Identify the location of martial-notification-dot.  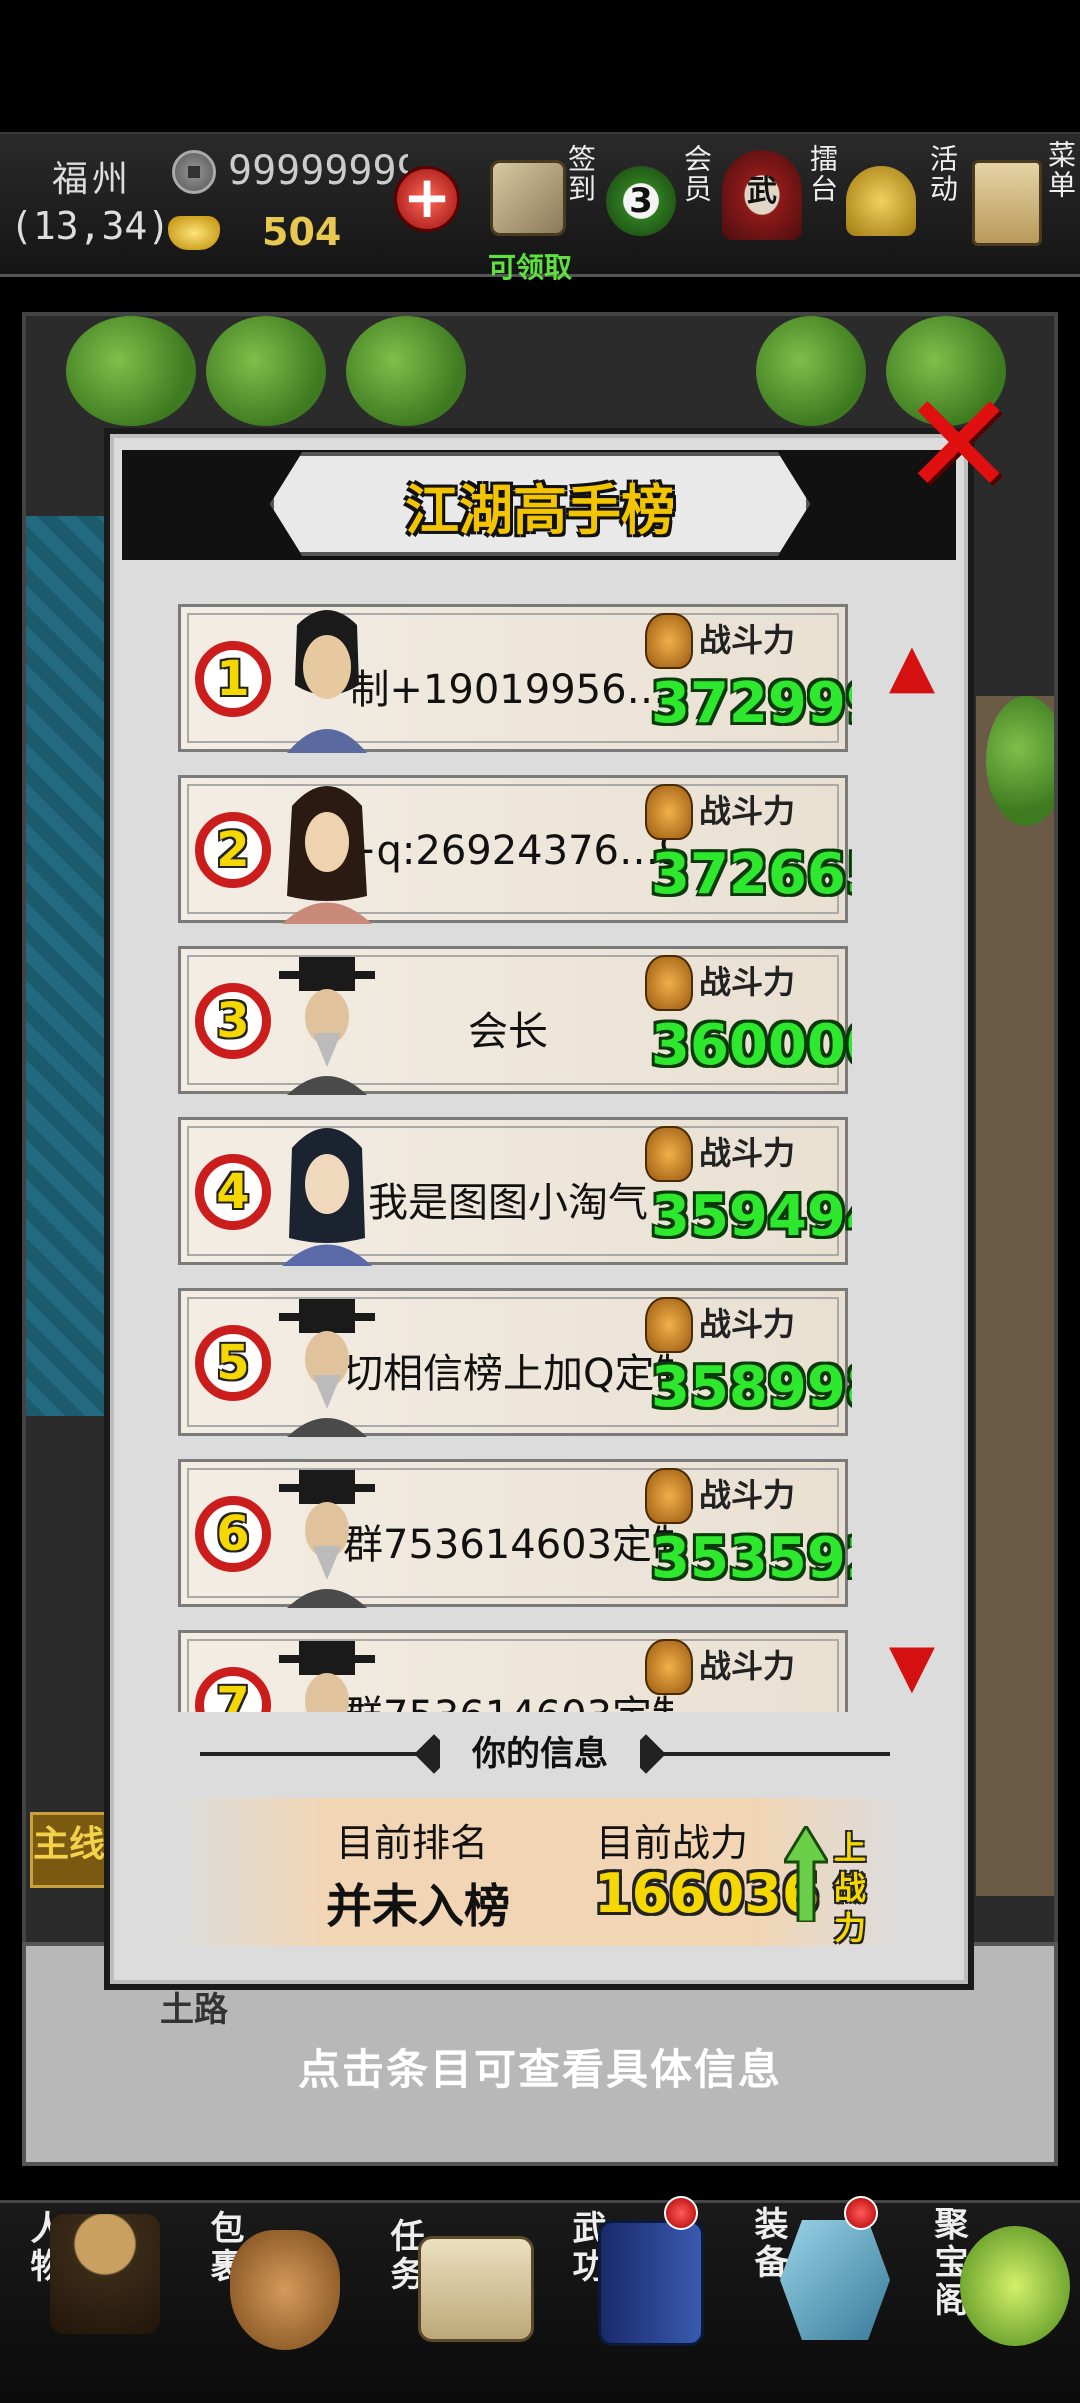
(681, 2213).